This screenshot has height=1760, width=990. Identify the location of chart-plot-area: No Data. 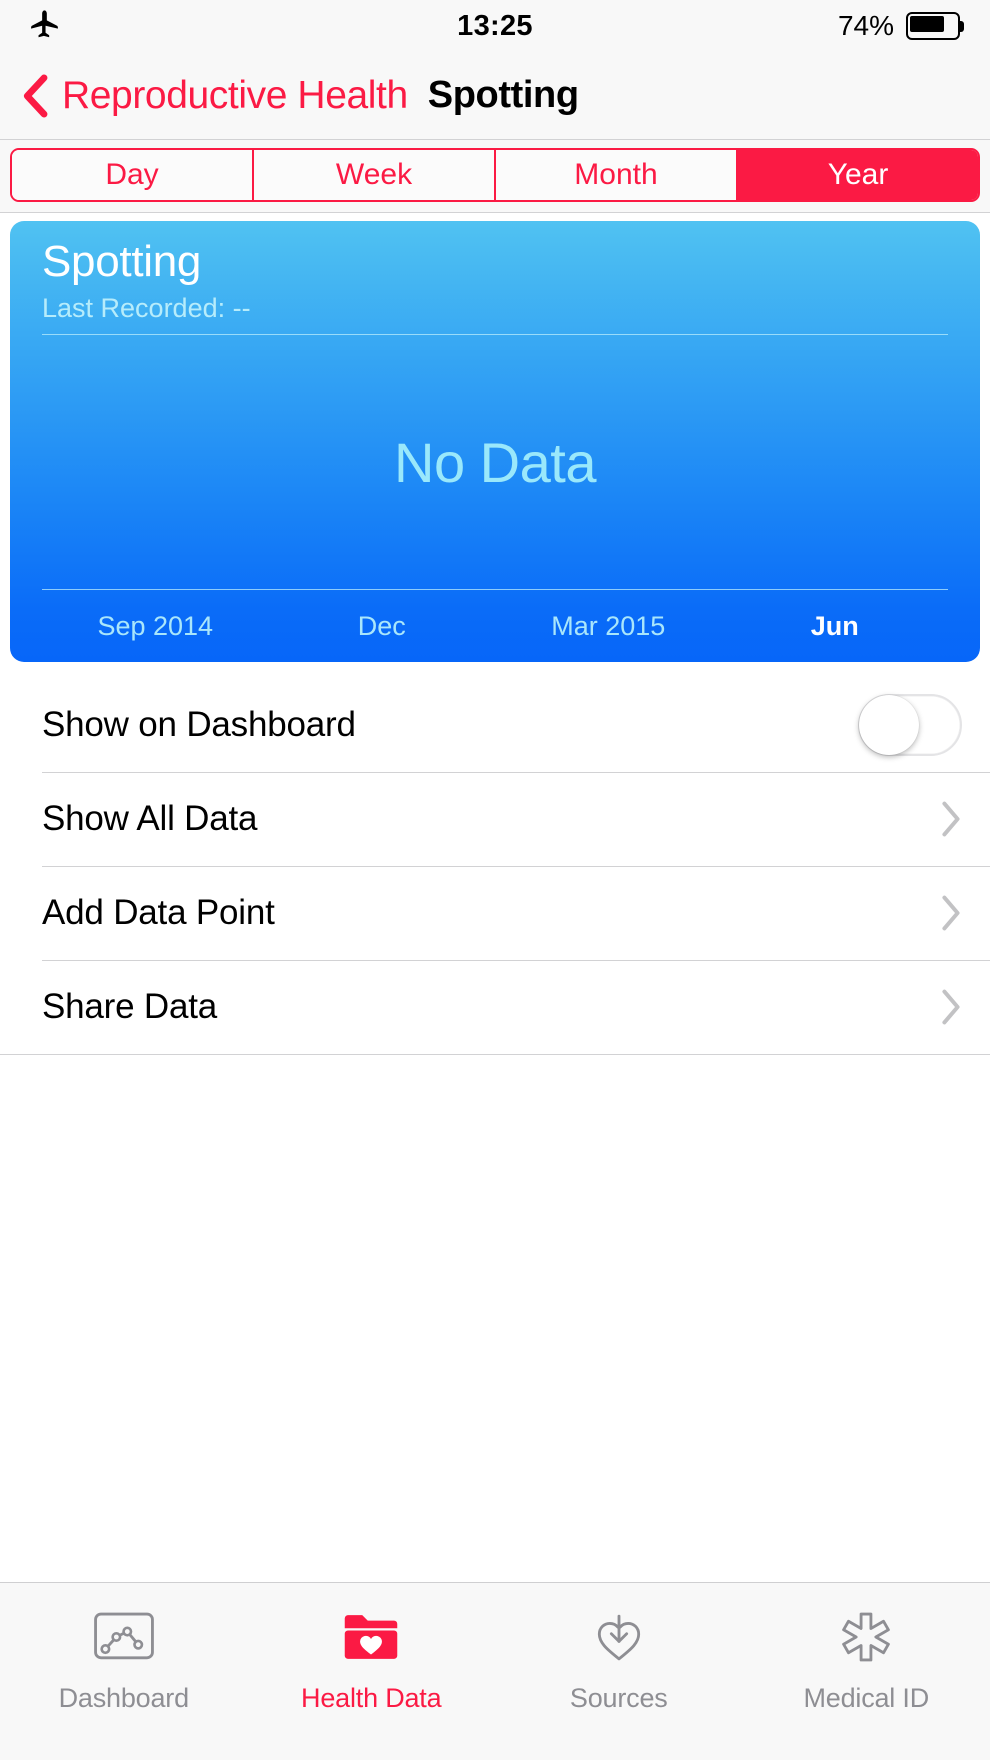
(495, 462).